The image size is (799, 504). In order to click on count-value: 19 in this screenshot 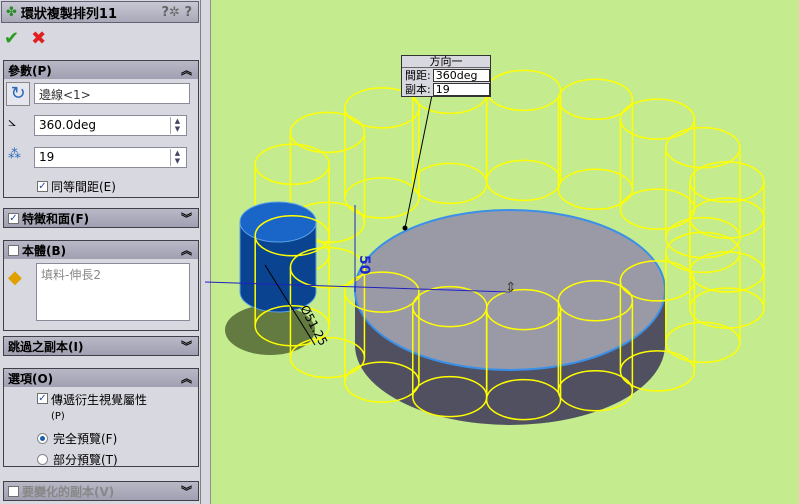, I will do `click(461, 89)`.